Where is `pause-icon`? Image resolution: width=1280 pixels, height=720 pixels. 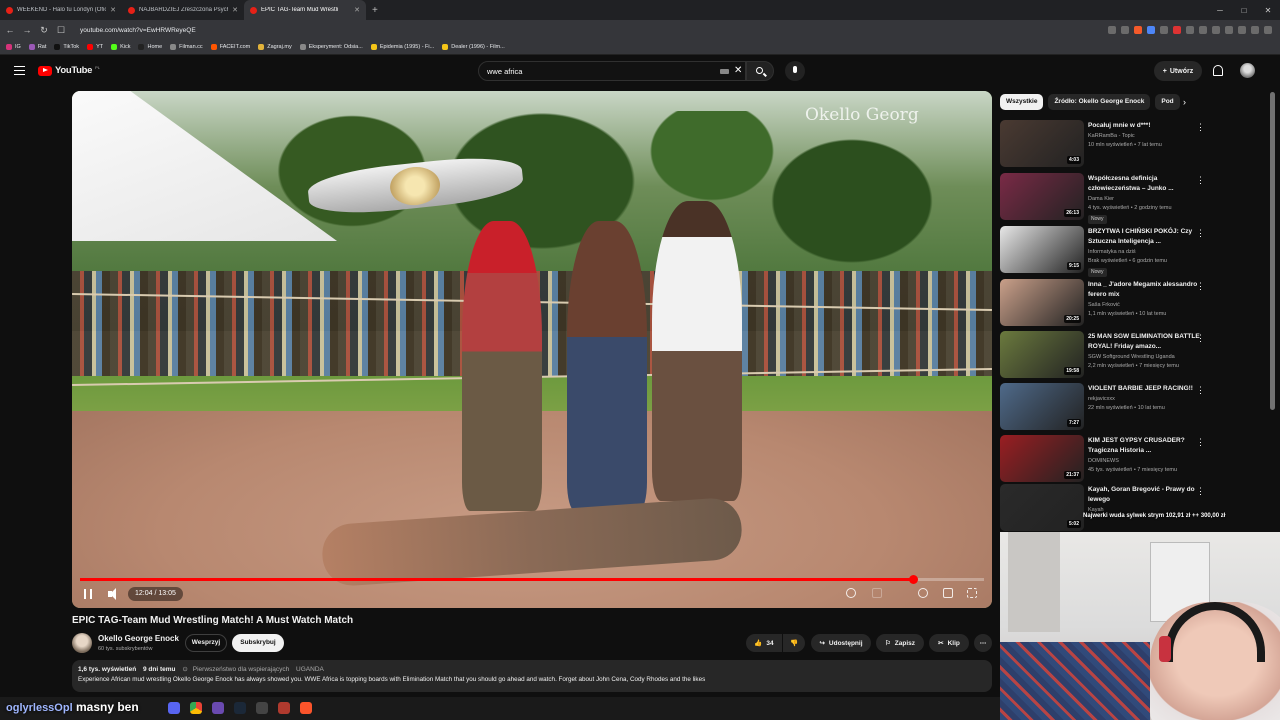 pause-icon is located at coordinates (88, 594).